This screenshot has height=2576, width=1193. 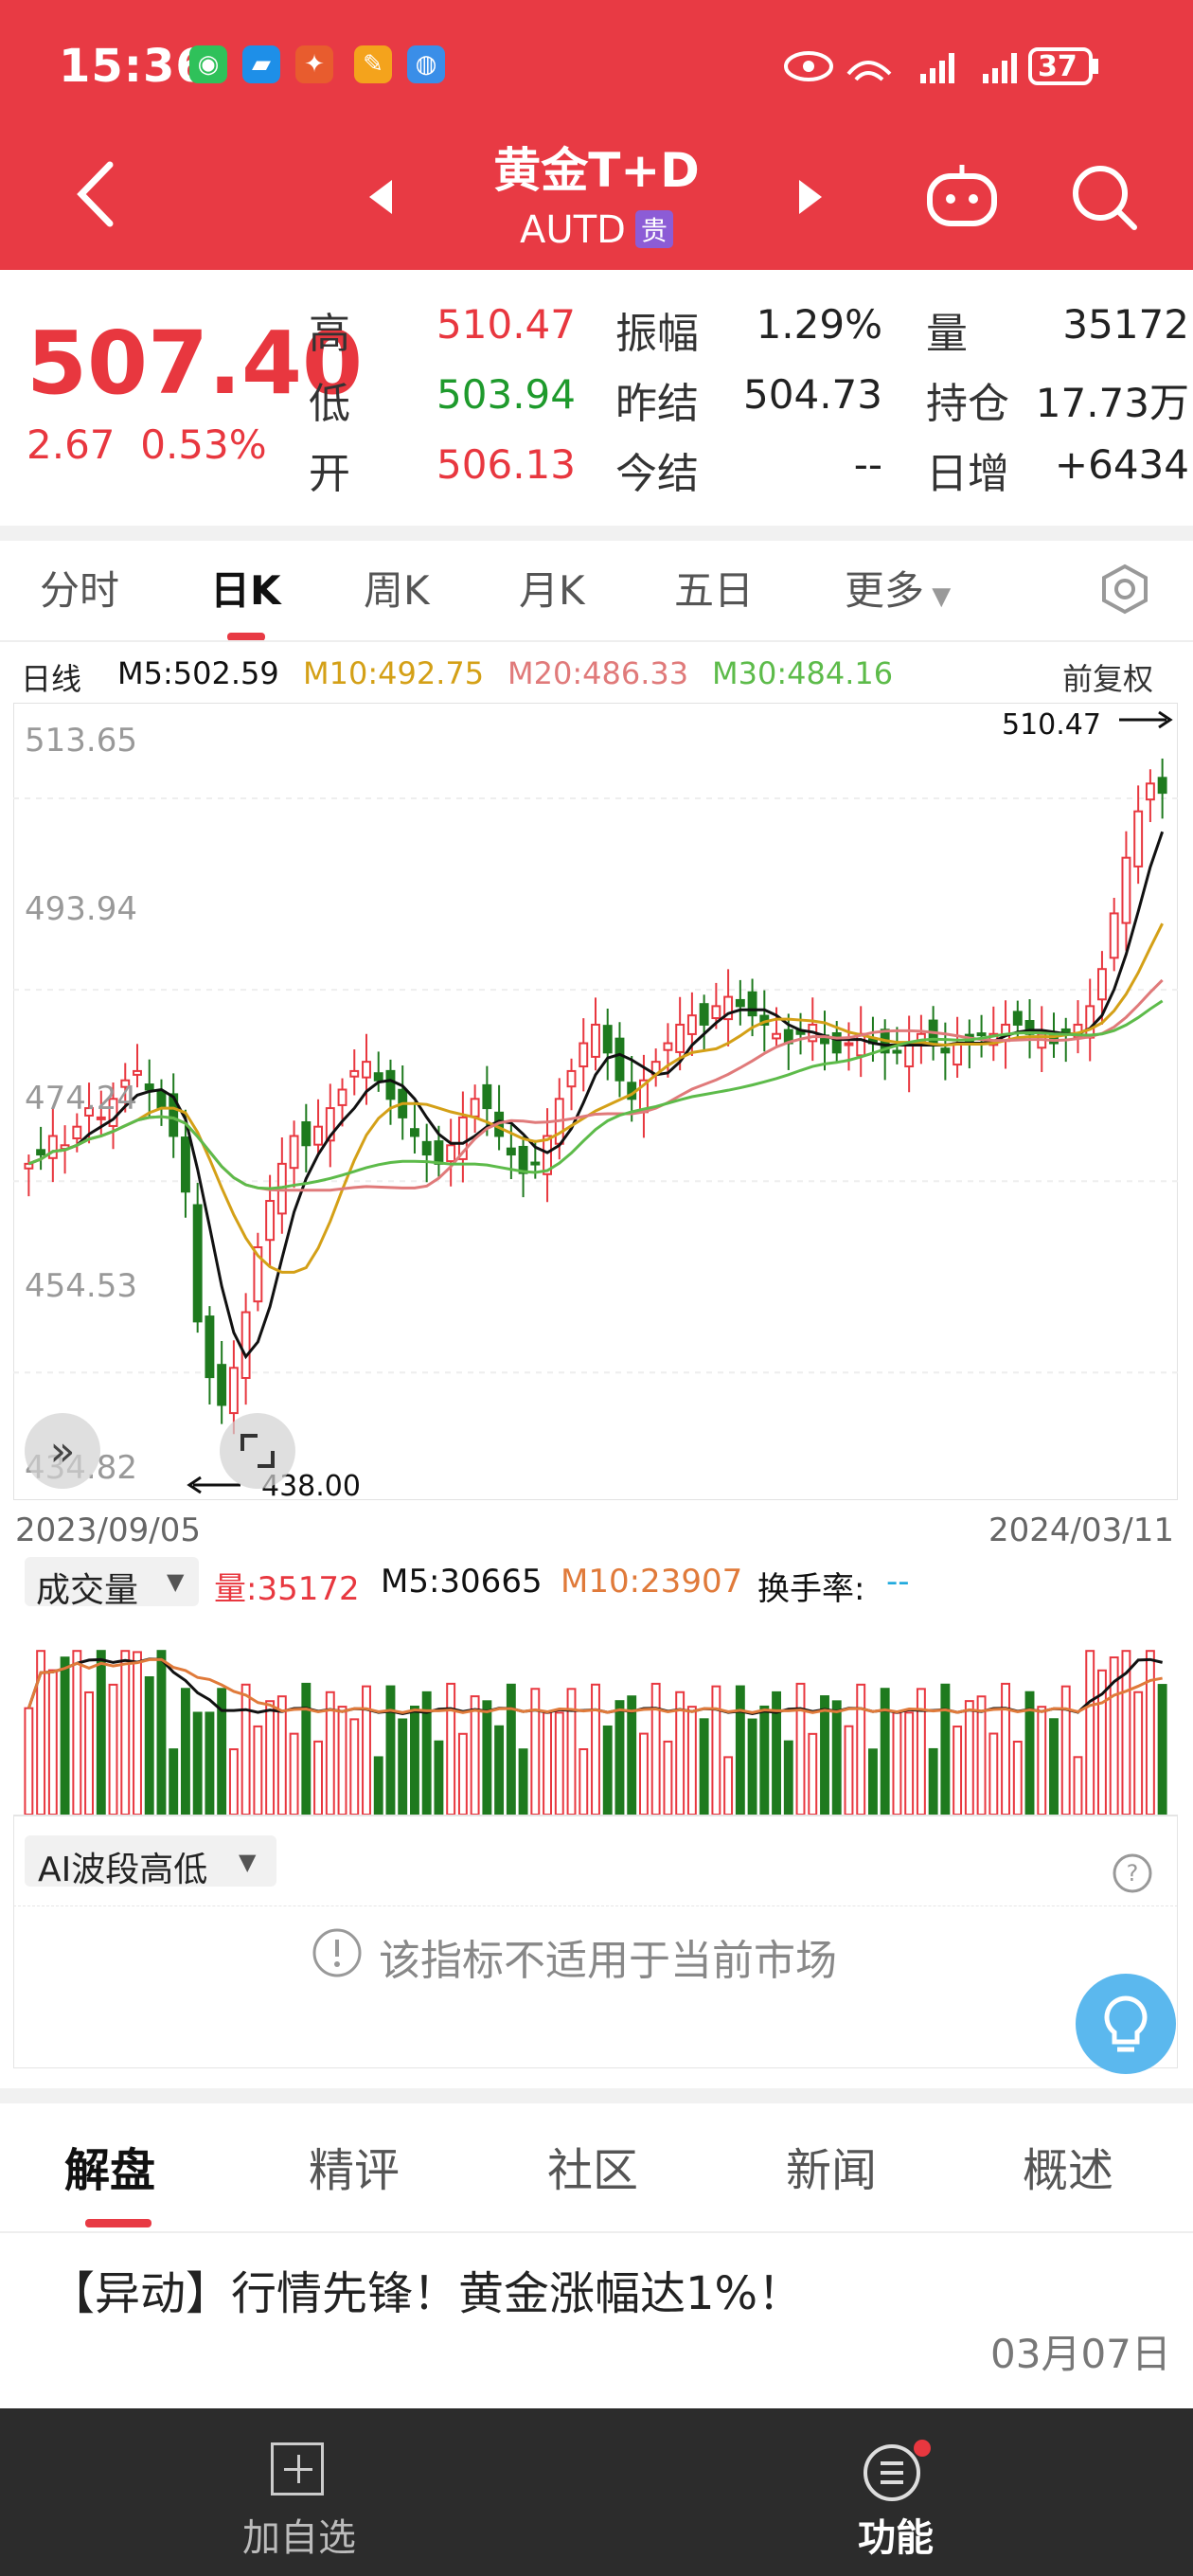 I want to click on message-icon: ▰, so click(x=261, y=64).